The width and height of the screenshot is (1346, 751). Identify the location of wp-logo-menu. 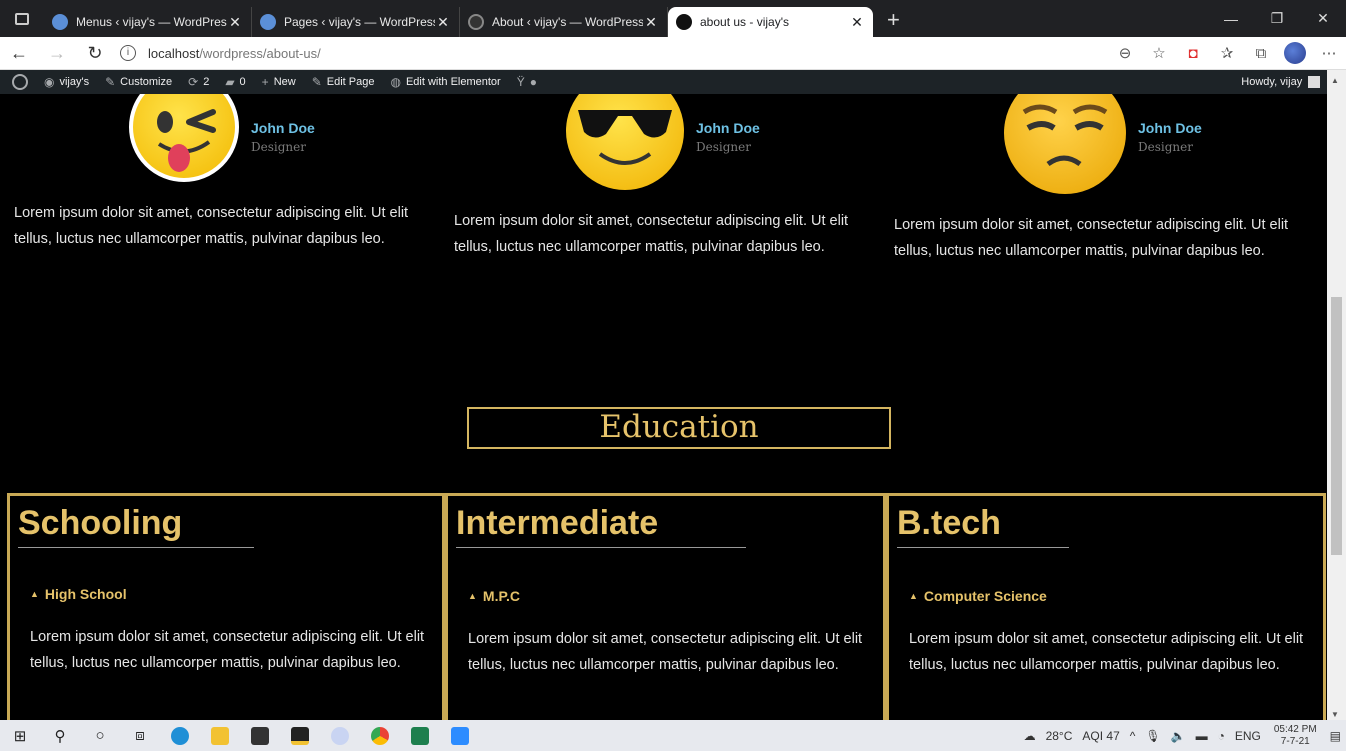
(18, 82).